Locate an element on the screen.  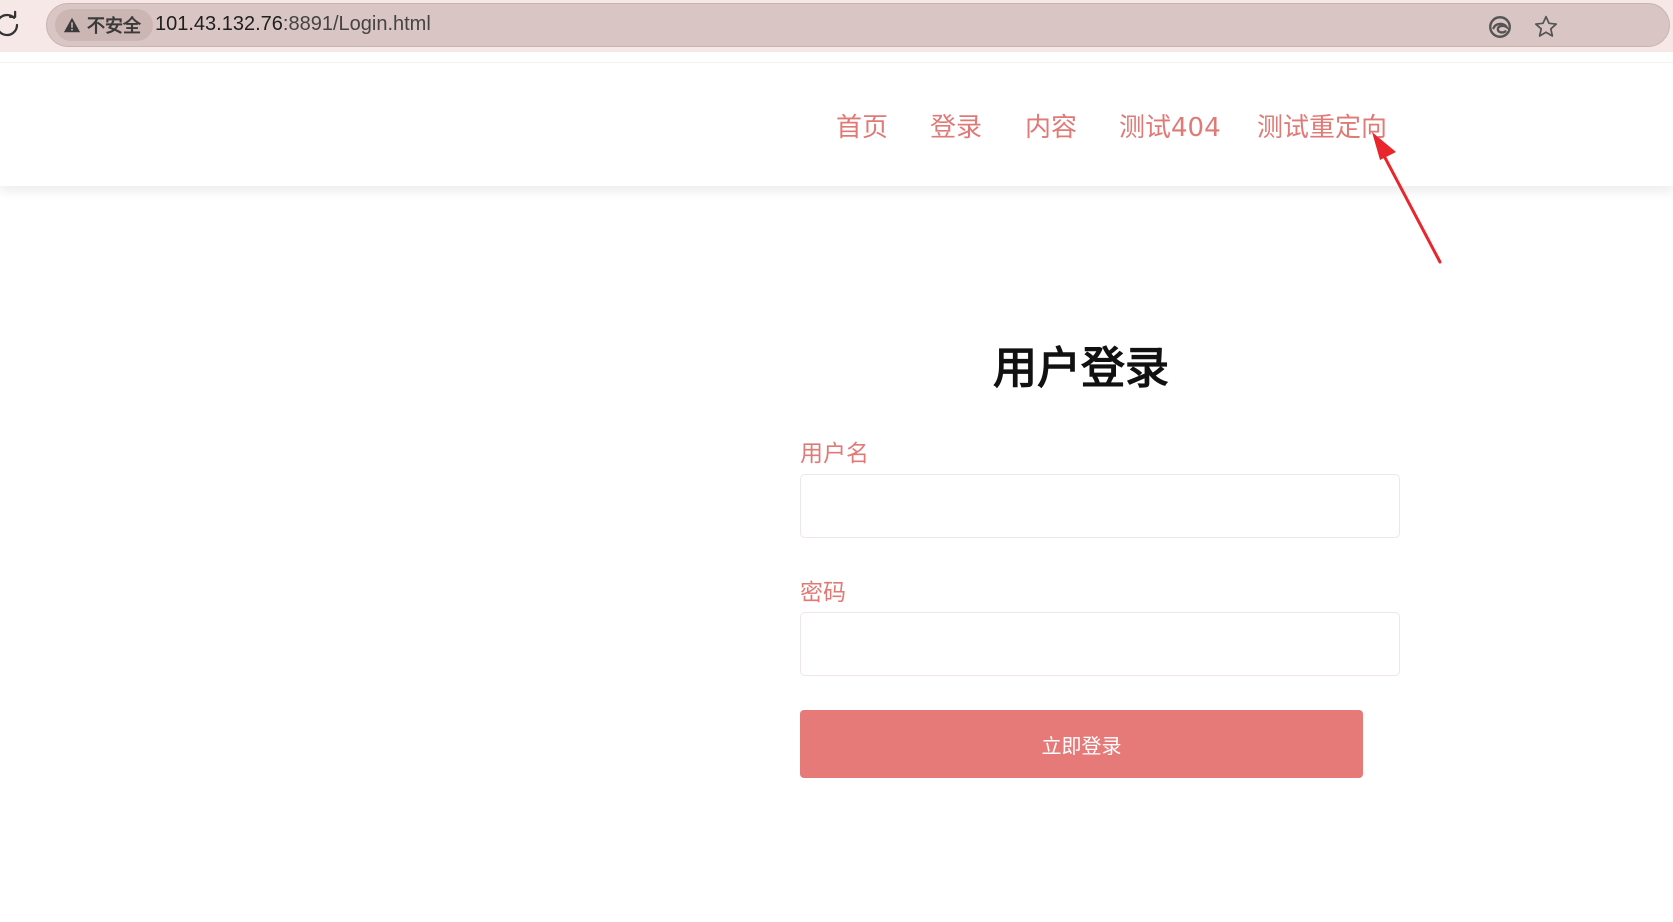
address-bar: 不安全 101.43.132.76:8891/Login.html is located at coordinates (858, 25).